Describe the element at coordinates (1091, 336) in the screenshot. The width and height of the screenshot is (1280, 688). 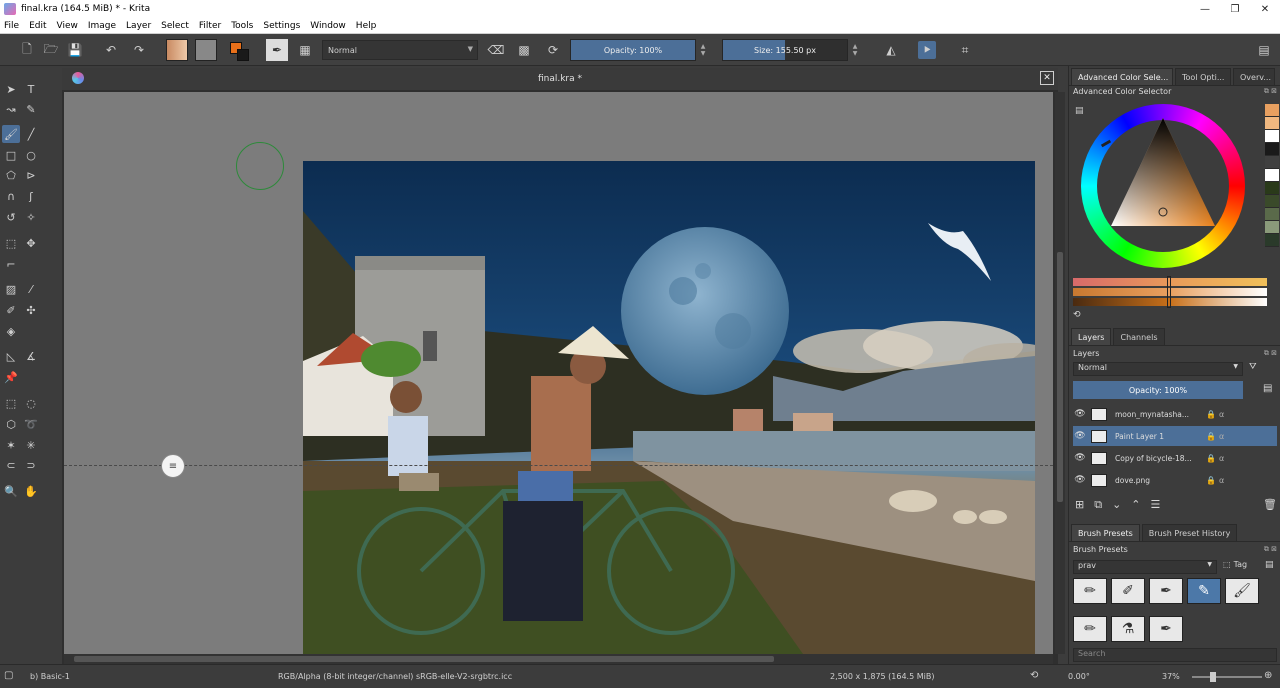
I see `tab-layers: Layers` at that location.